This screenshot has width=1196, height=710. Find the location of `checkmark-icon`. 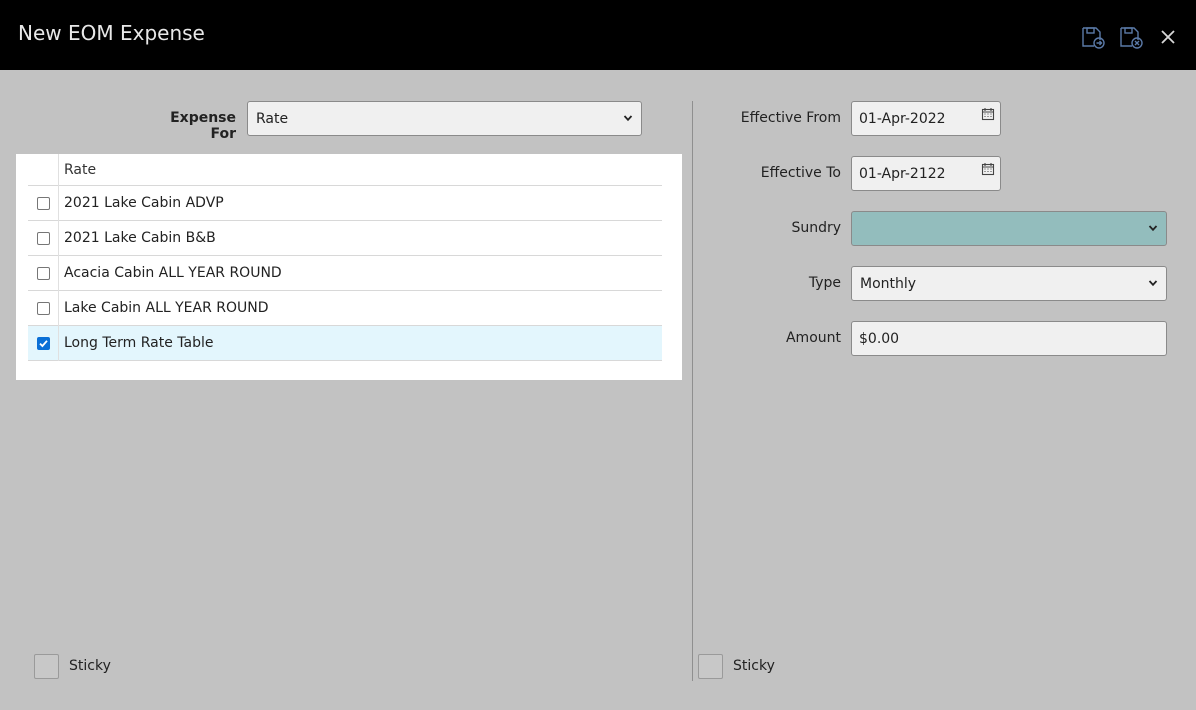

checkmark-icon is located at coordinates (43, 344).